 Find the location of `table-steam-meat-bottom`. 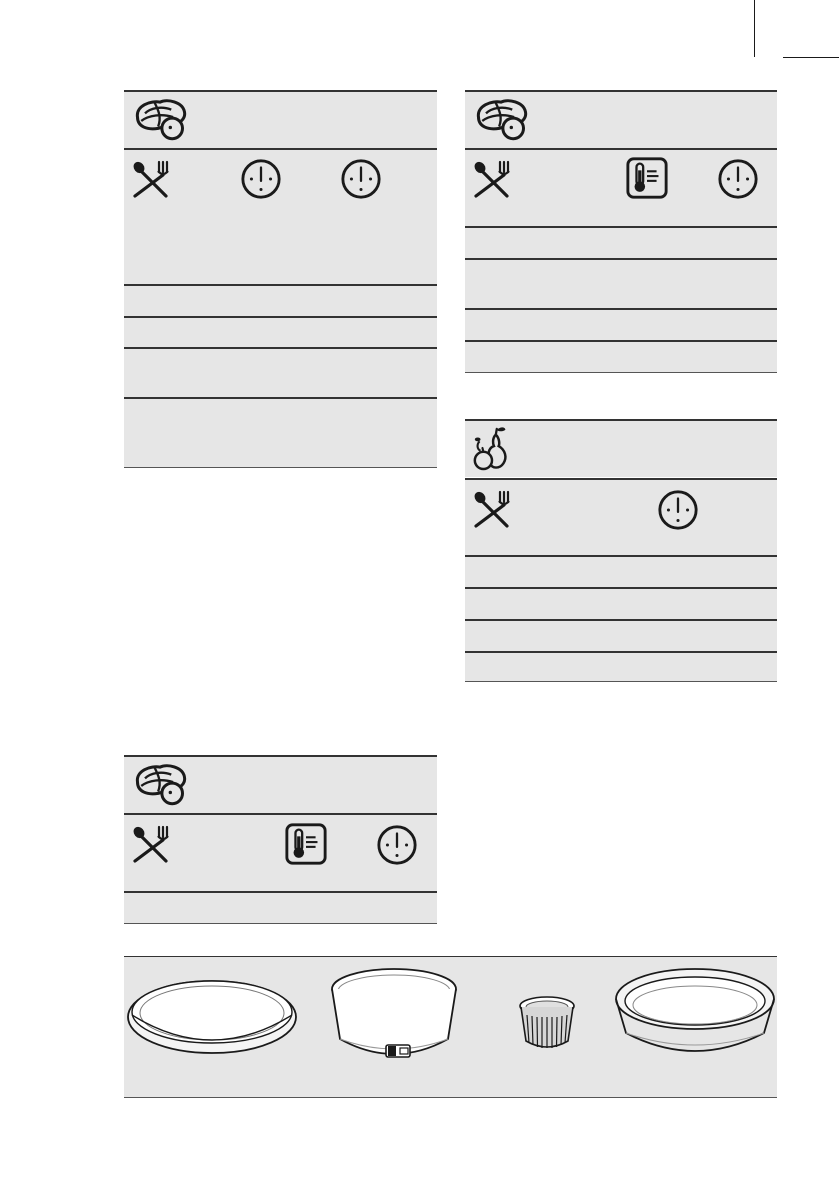

table-steam-meat-bottom is located at coordinates (280, 841).